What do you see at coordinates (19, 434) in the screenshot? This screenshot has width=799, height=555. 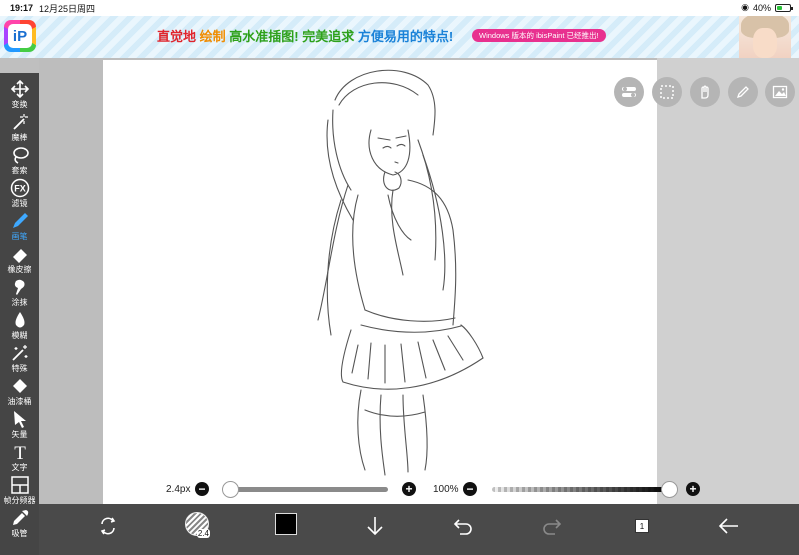 I see `tool-label: 矢量` at bounding box center [19, 434].